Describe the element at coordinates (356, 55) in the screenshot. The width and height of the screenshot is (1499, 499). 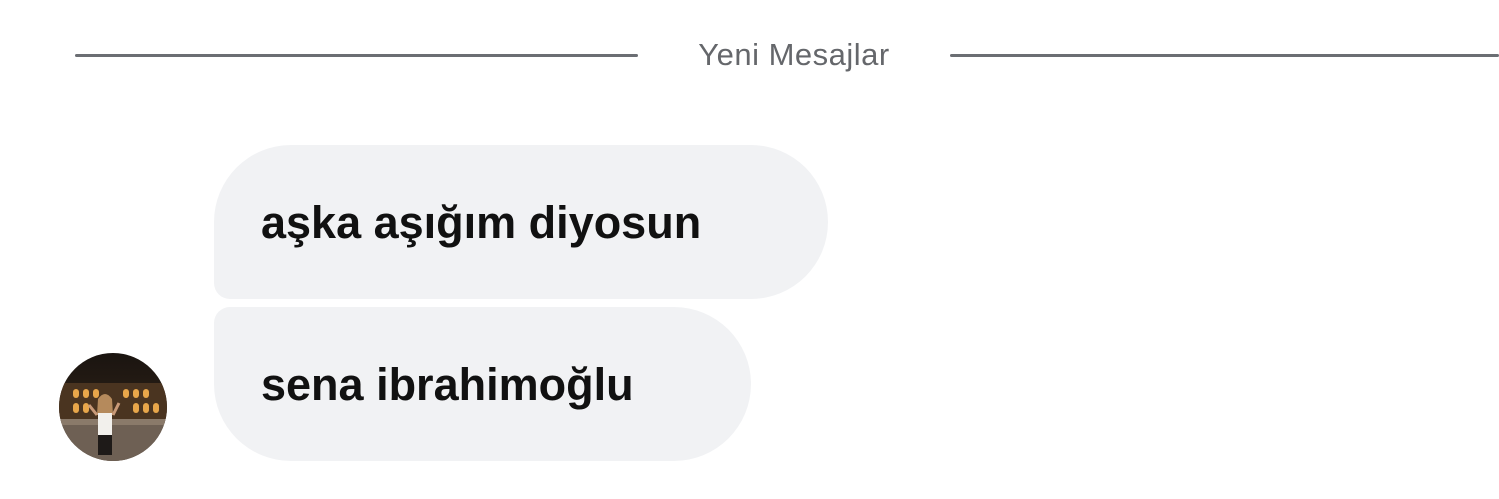
I see `divider-line-left` at that location.